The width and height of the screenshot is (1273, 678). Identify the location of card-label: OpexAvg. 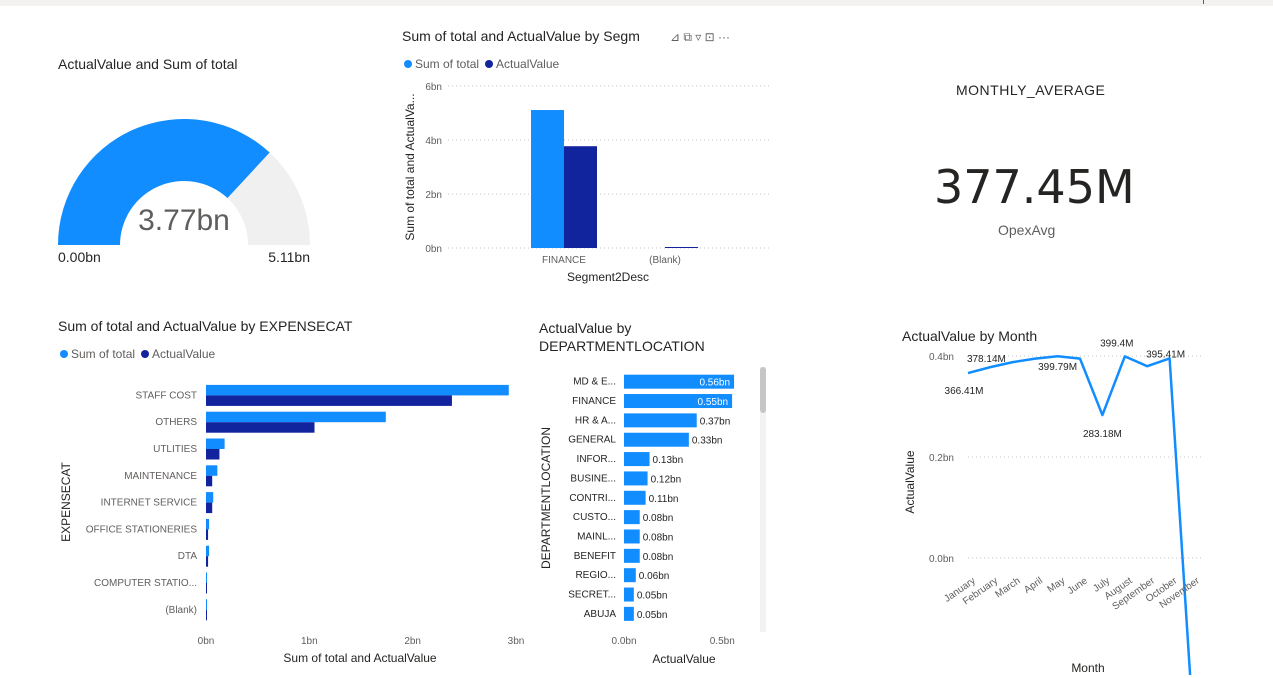
(1027, 230).